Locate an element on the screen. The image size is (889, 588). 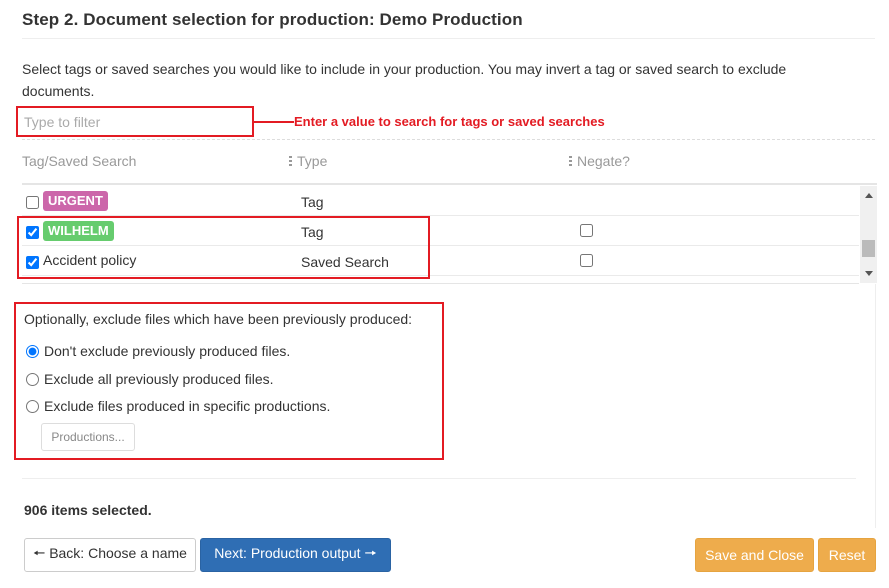
column-header-label: Negate? is located at coordinates (603, 161).